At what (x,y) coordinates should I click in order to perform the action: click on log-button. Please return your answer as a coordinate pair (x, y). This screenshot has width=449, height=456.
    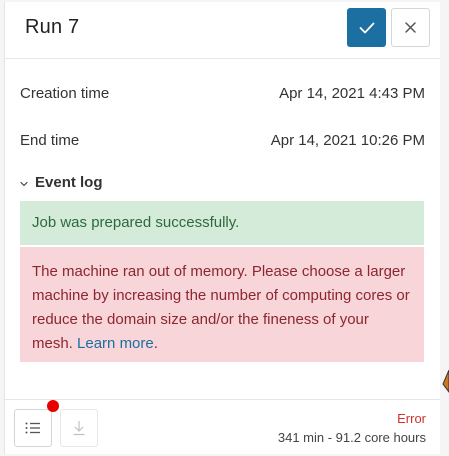
    Looking at the image, I should click on (33, 428).